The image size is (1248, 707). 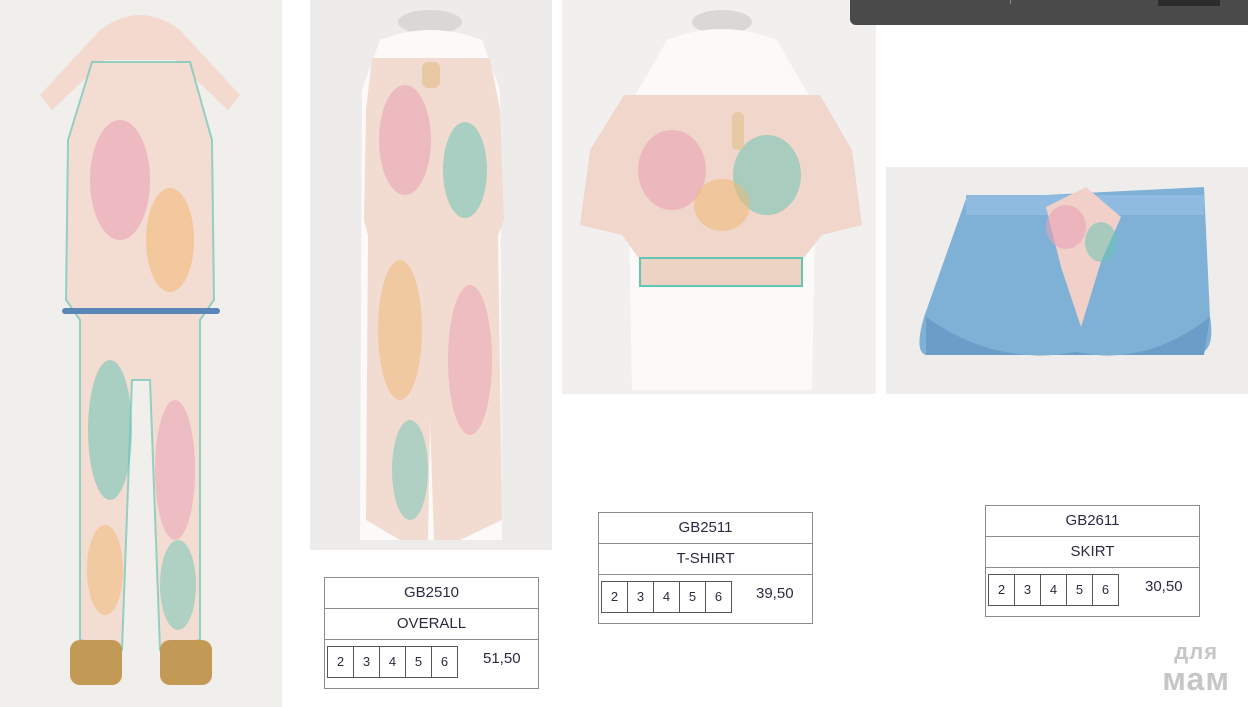 I want to click on sizes-row: 2 3 4 5 6 30,50, so click(x=1092, y=592).